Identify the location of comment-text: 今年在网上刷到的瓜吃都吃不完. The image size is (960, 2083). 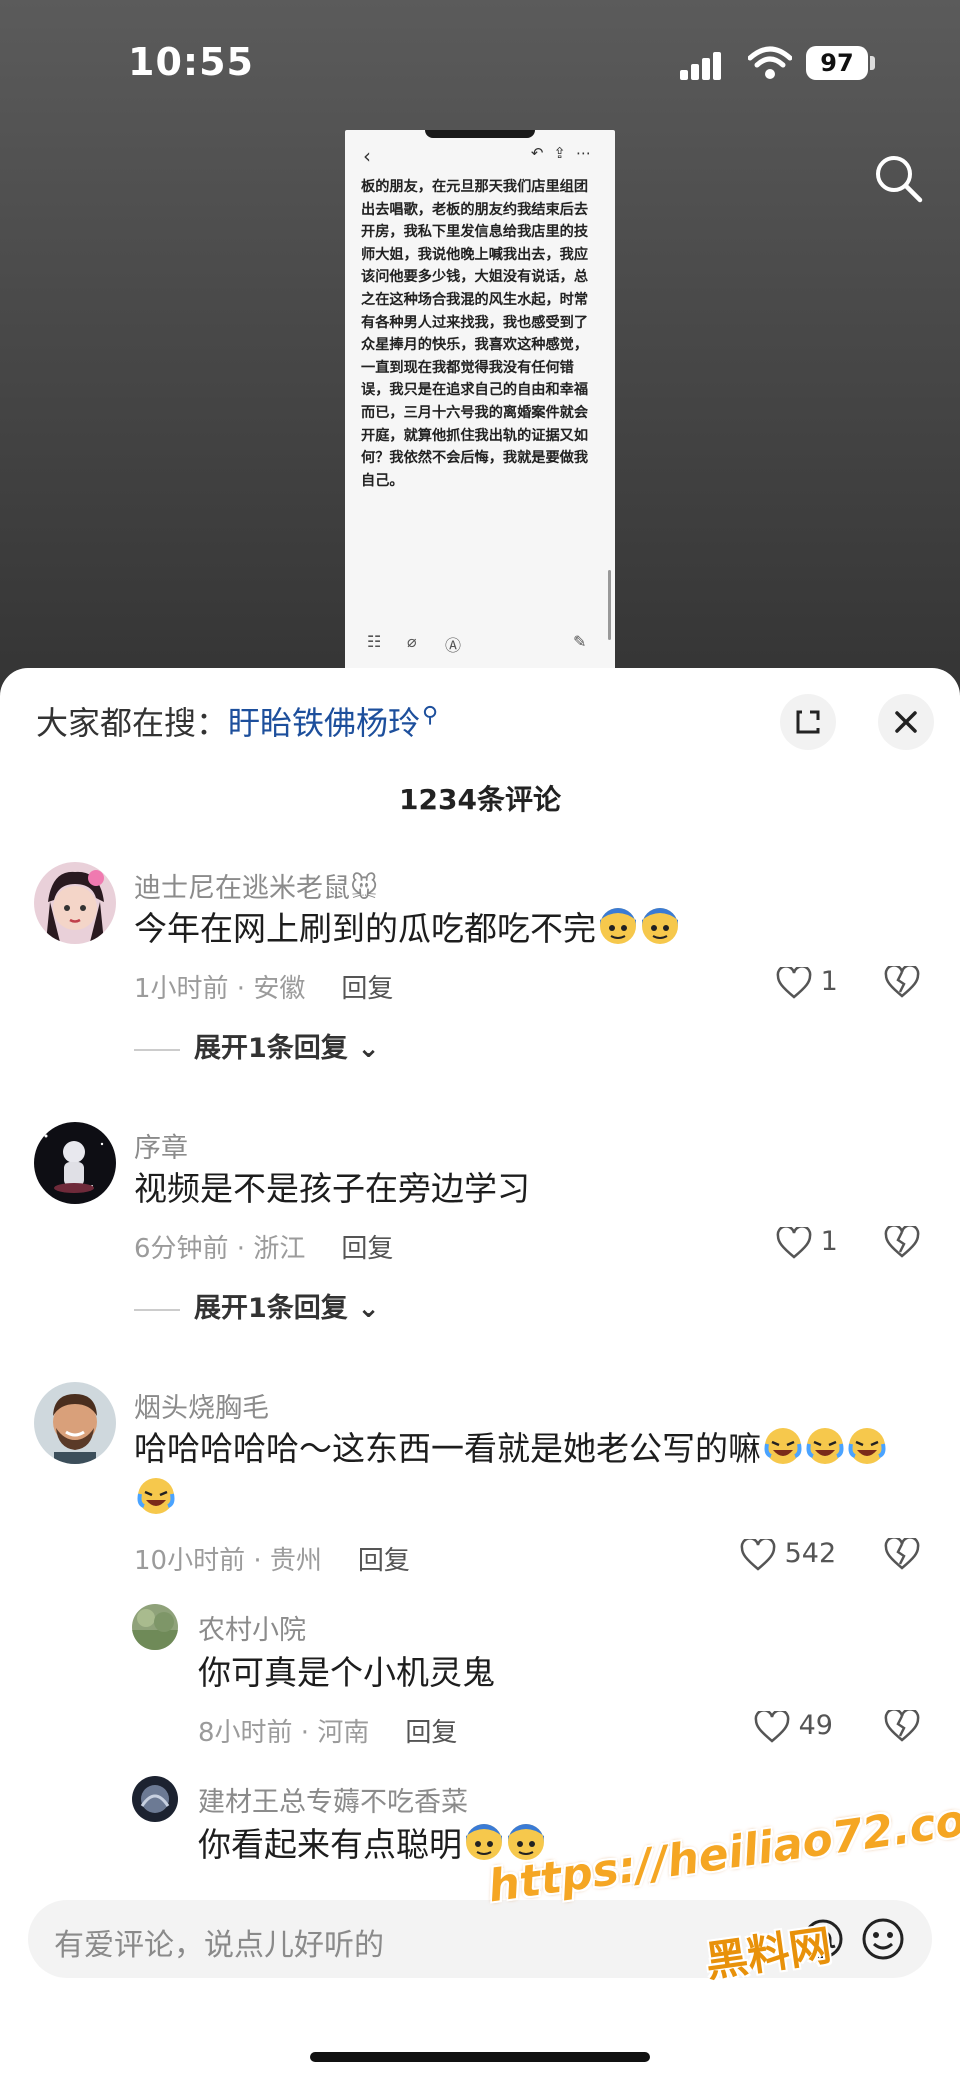
(534, 929).